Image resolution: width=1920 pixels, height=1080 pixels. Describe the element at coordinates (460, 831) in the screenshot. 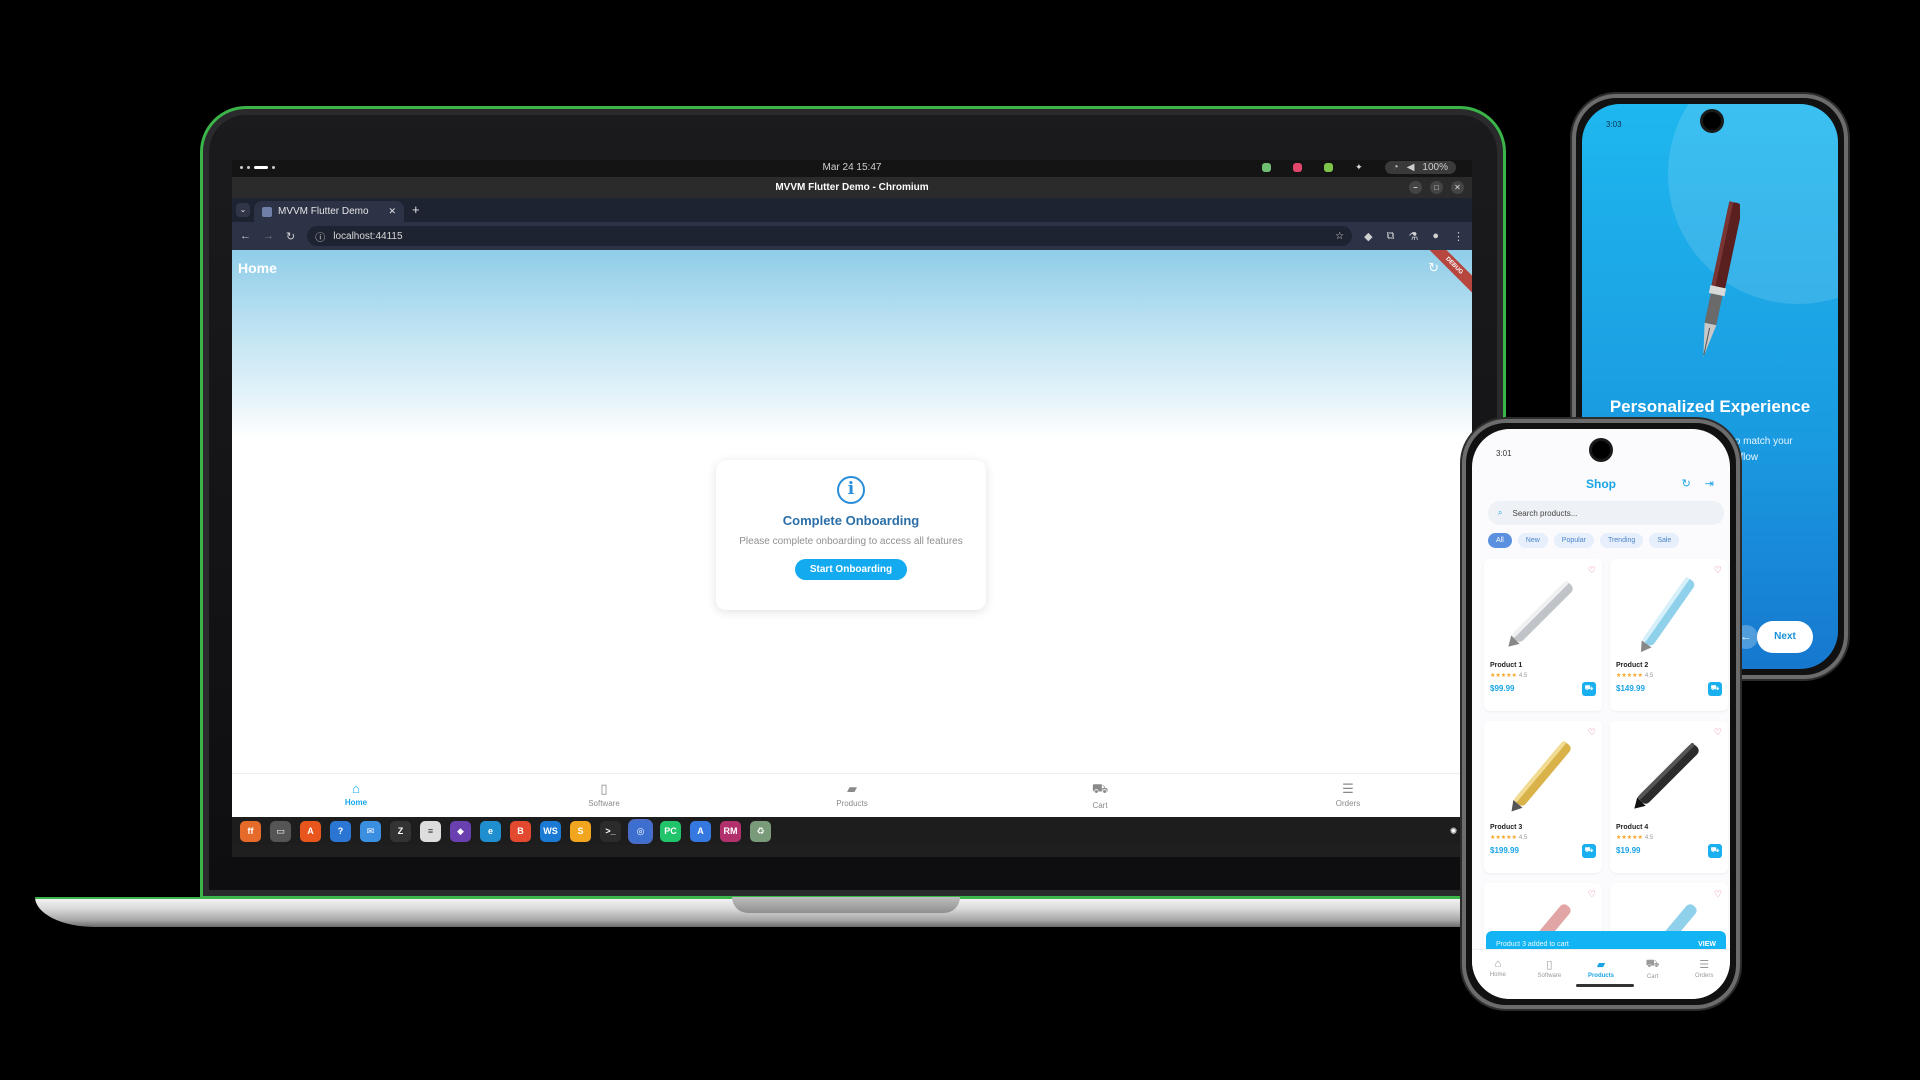

I see `obsidian-icon: ◆` at that location.